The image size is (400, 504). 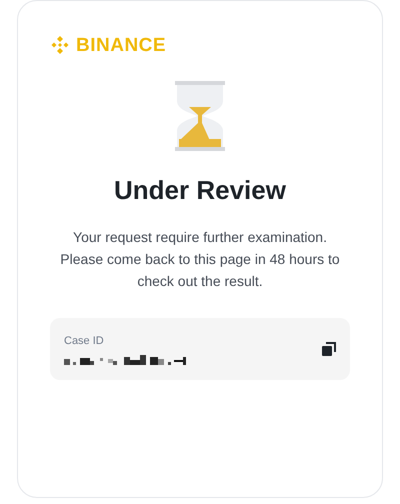 What do you see at coordinates (200, 259) in the screenshot?
I see `review-message: Your request require further examination. Please come back to this page in 48 hours to check out the result.` at bounding box center [200, 259].